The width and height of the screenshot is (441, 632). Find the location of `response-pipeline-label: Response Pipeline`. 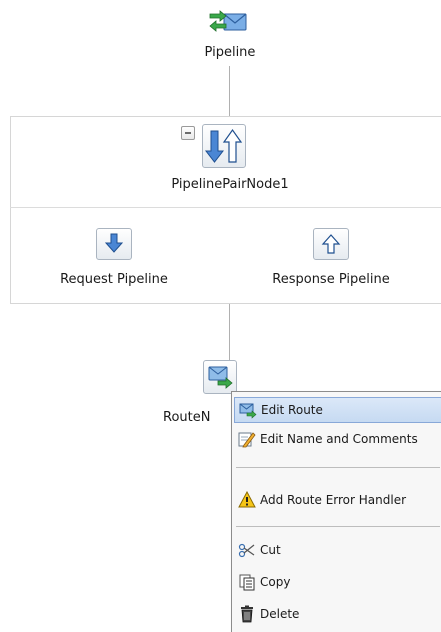

response-pipeline-label: Response Pipeline is located at coordinates (331, 279).